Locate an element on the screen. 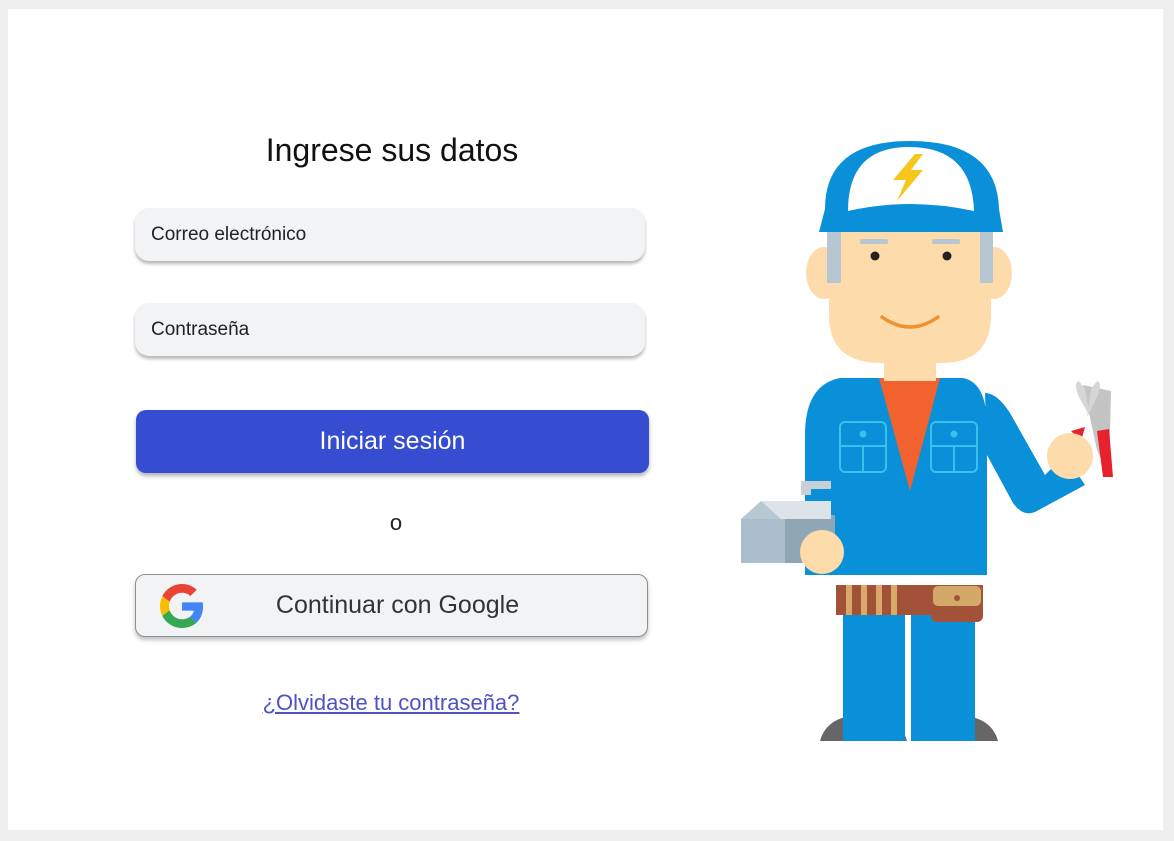  worker-neck is located at coordinates (910, 371).